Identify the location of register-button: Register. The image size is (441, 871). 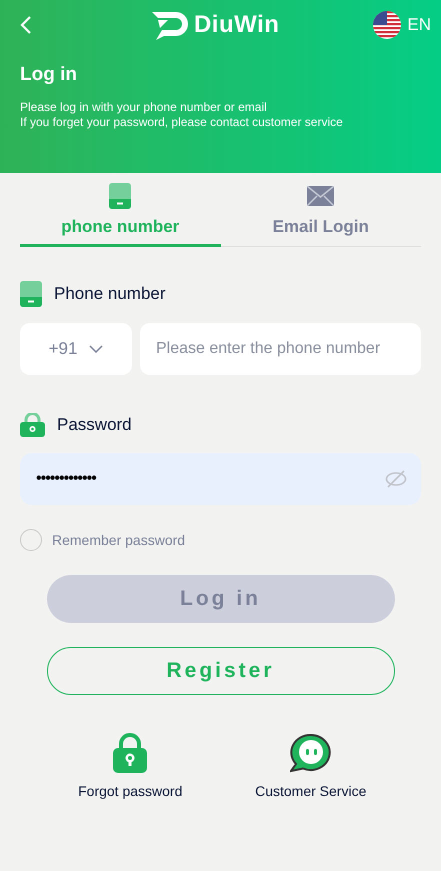
(220, 671).